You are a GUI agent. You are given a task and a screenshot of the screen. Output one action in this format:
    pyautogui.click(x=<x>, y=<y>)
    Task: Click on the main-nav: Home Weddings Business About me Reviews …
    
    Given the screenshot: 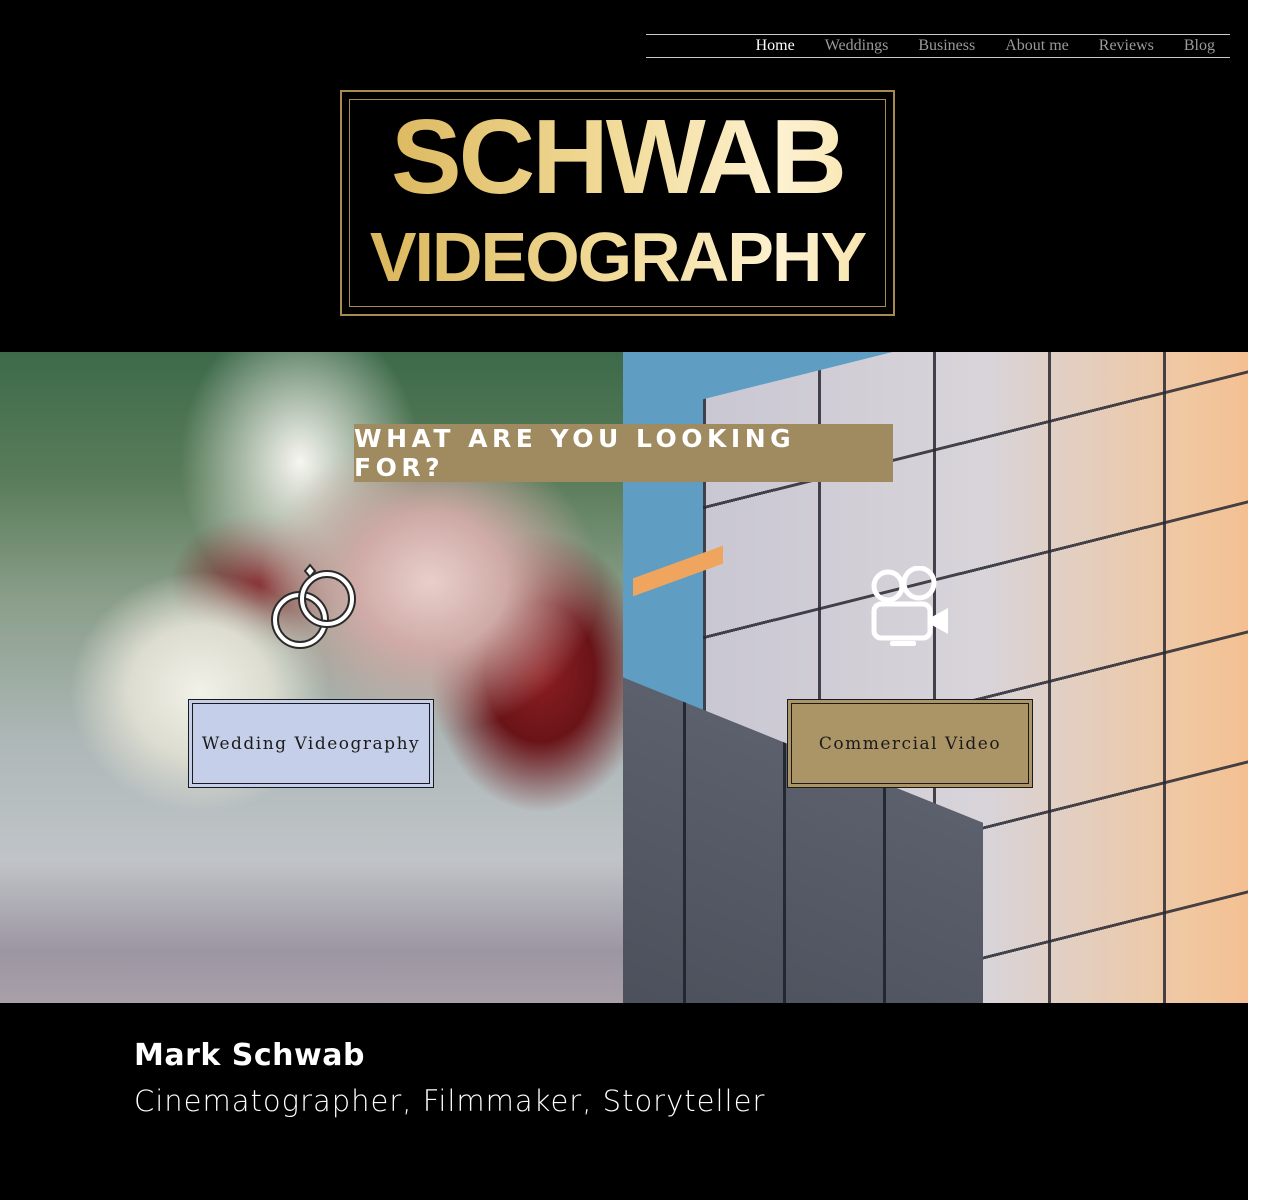 What is the action you would take?
    pyautogui.click(x=938, y=46)
    